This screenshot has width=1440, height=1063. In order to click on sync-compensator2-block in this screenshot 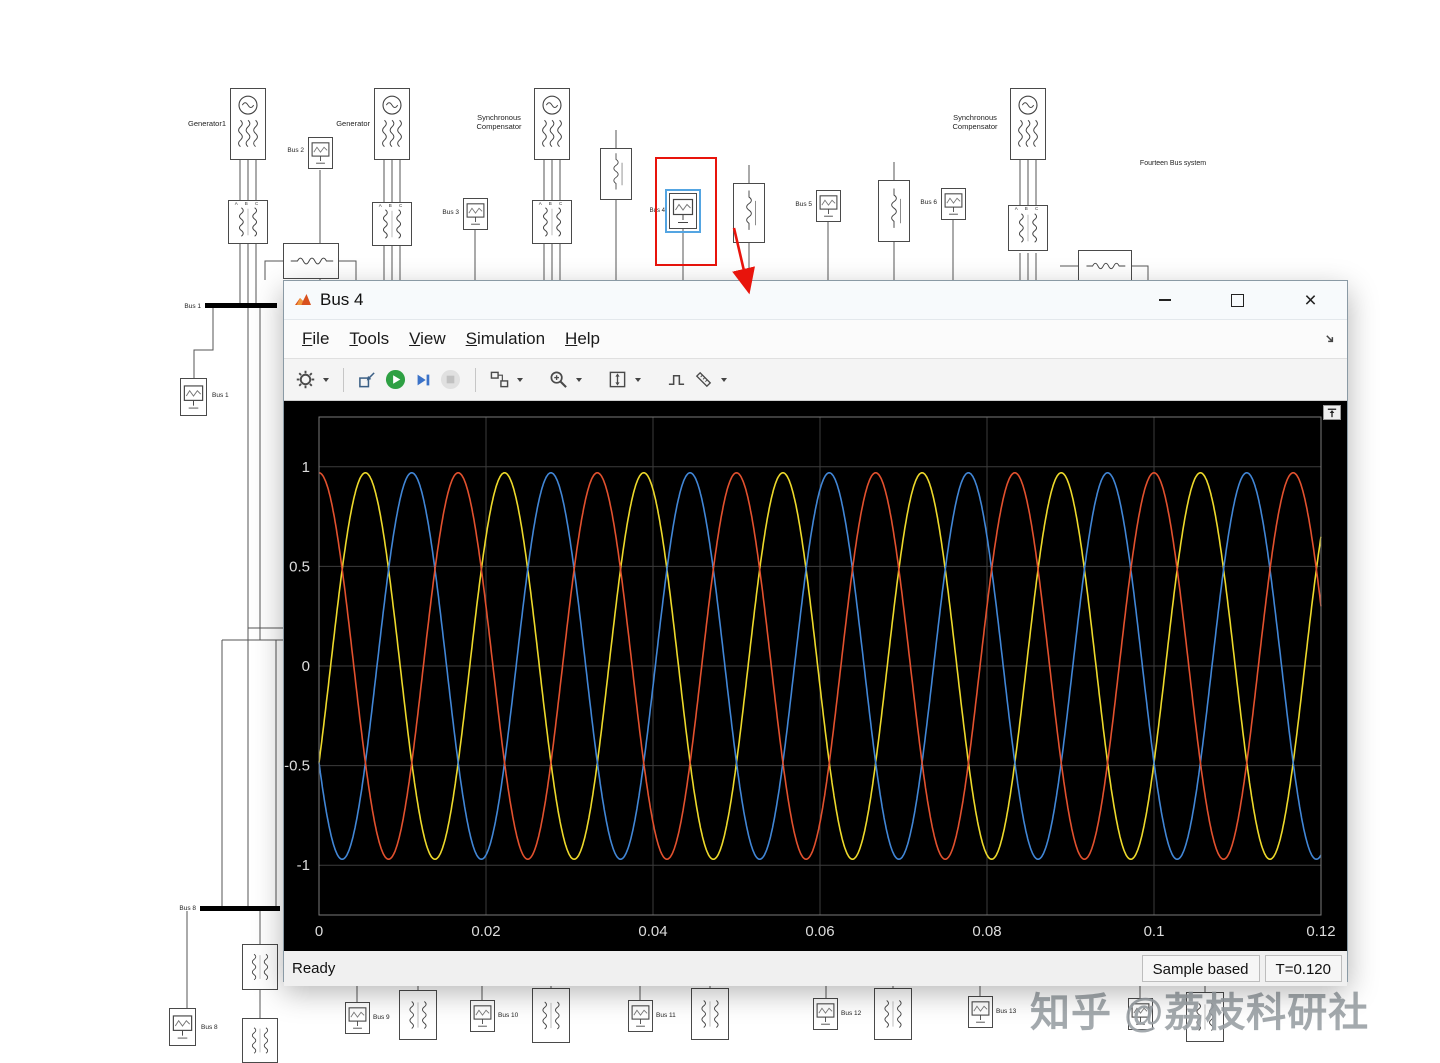, I will do `click(1028, 124)`.